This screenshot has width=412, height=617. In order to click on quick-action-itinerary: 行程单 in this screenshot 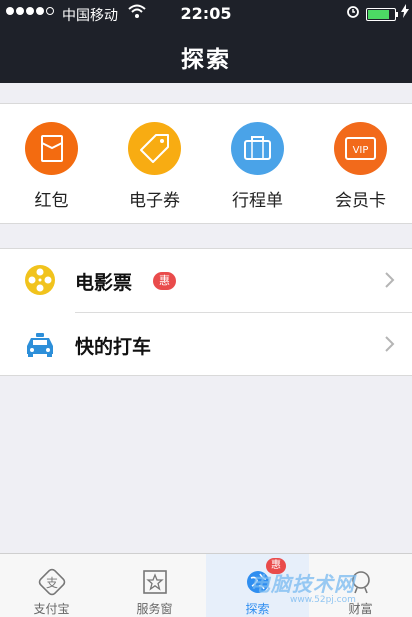, I will do `click(257, 164)`.